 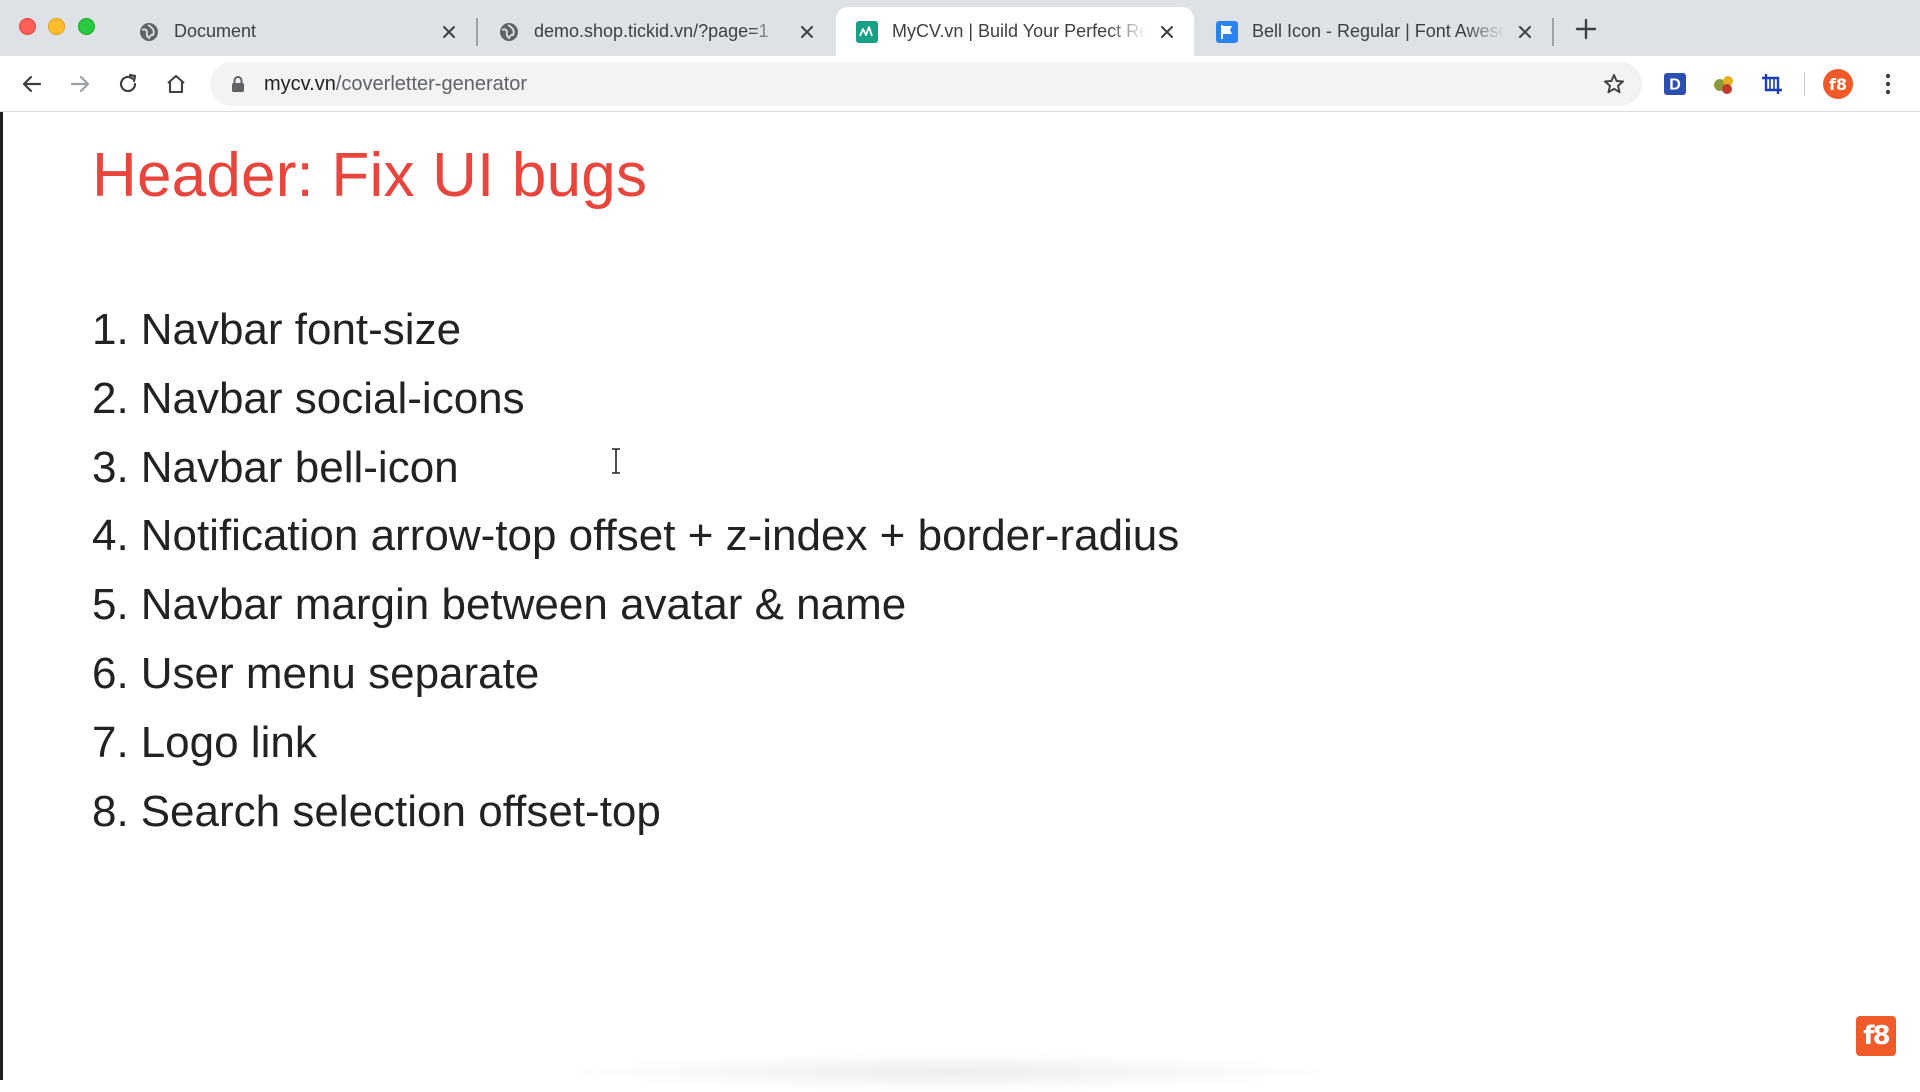 What do you see at coordinates (1227, 31) in the screenshot?
I see `font-awesome-flag-icon` at bounding box center [1227, 31].